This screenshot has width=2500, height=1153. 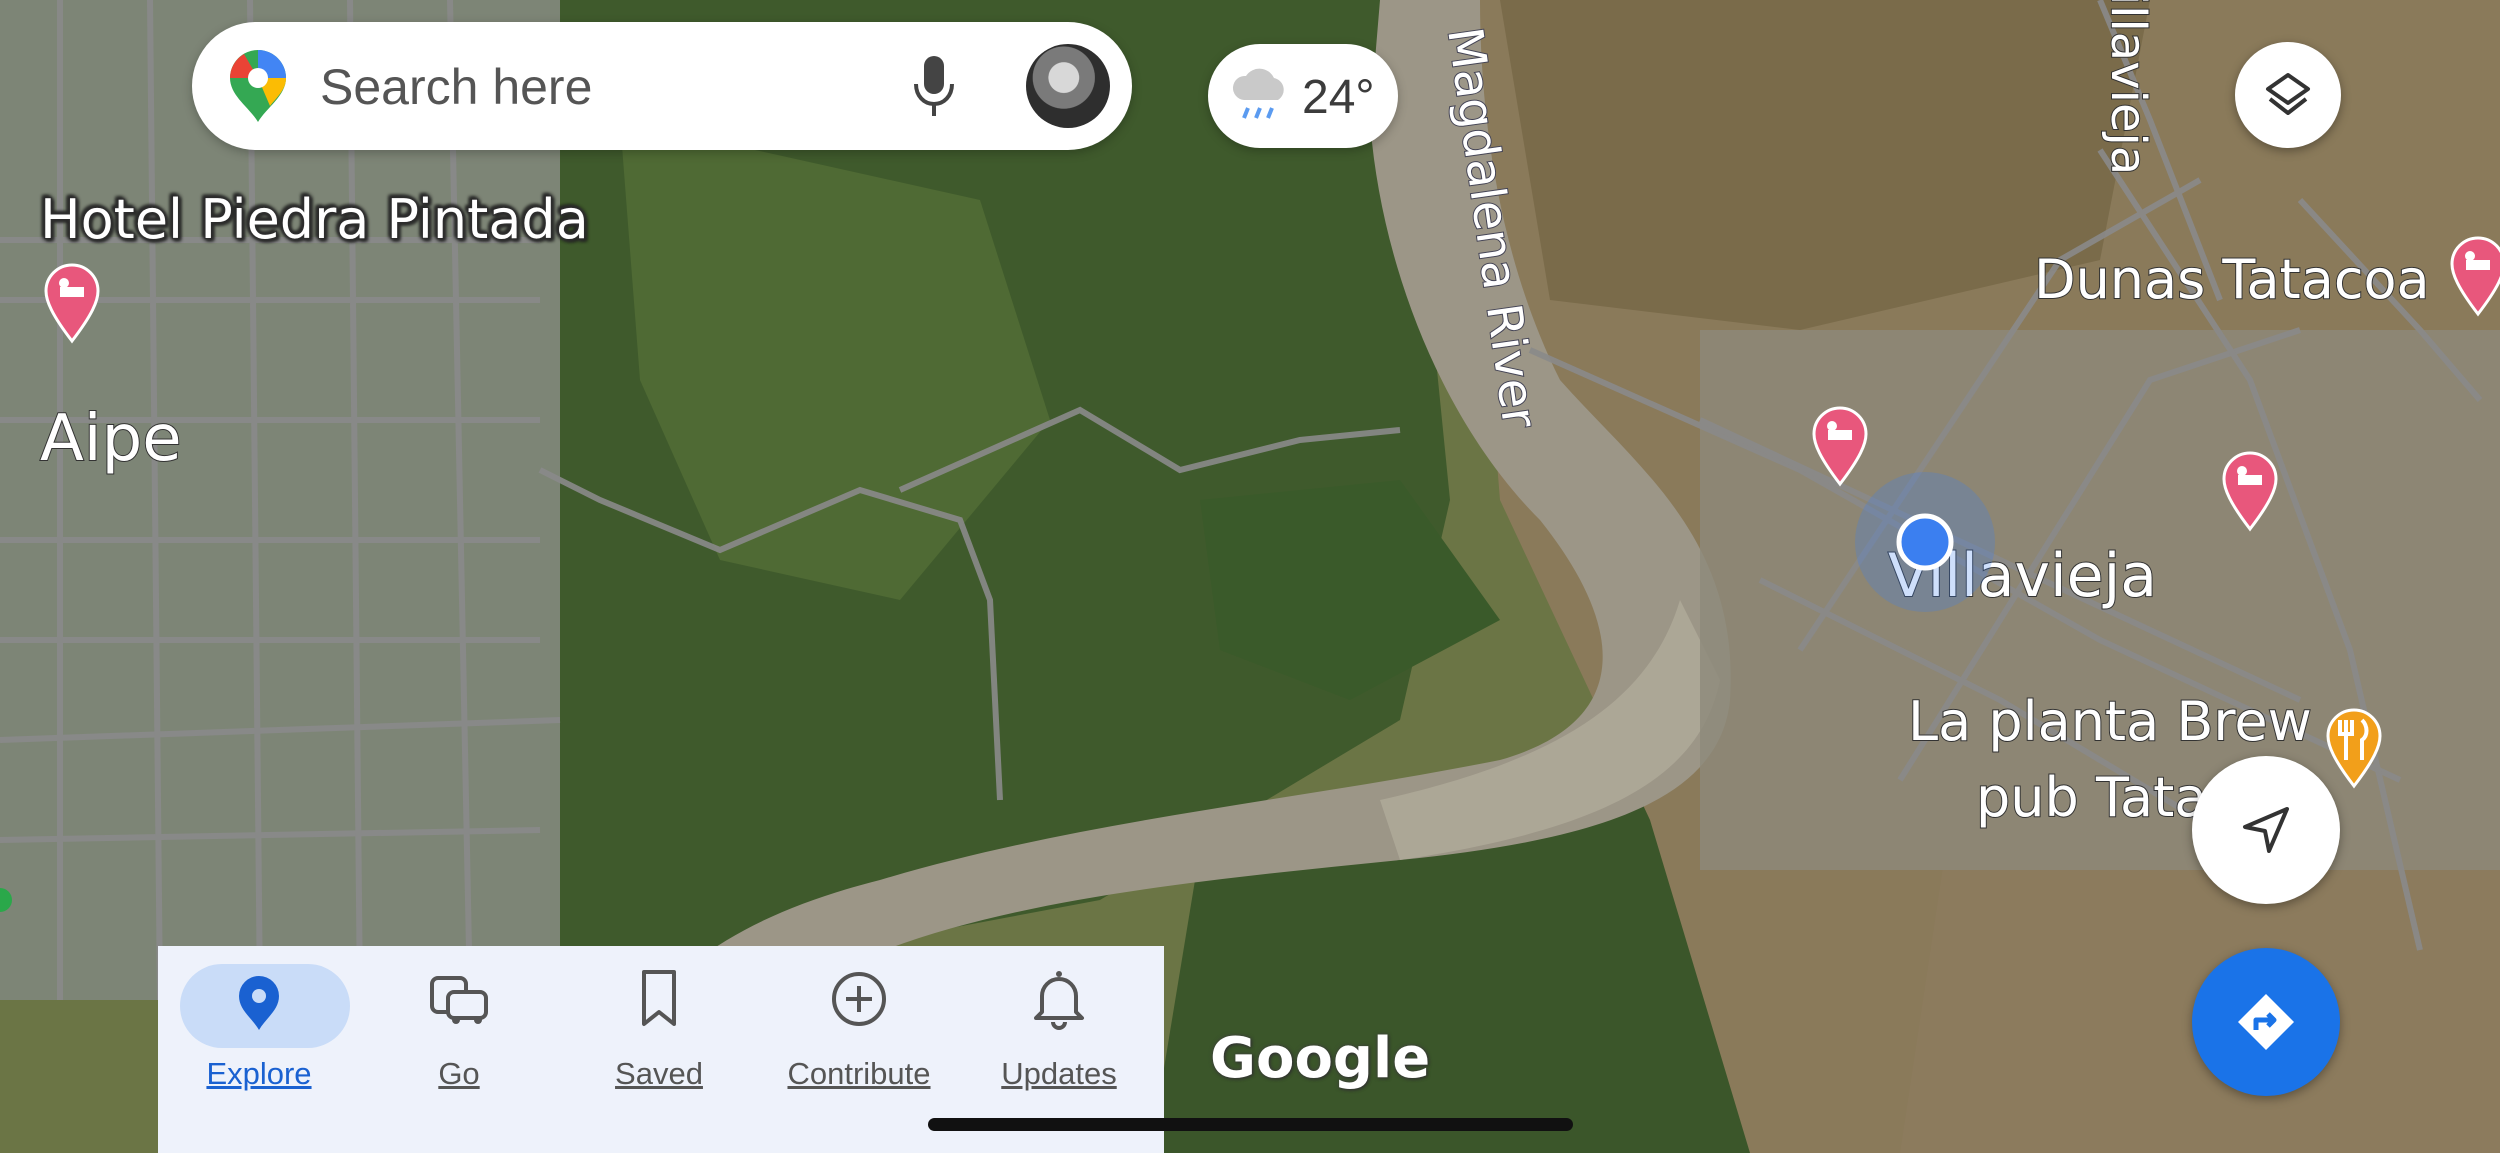 I want to click on nav-saved-label: Saved, so click(x=659, y=1073).